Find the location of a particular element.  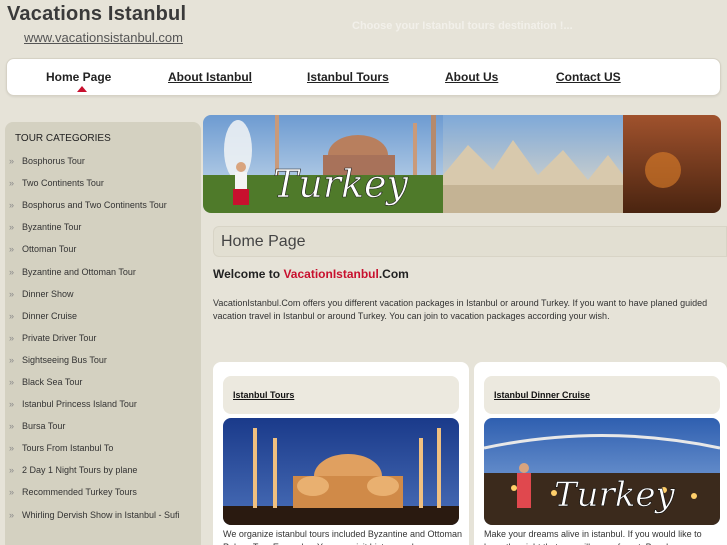

category-item: » Sightseeing Bus Tour is located at coordinates (103, 360).